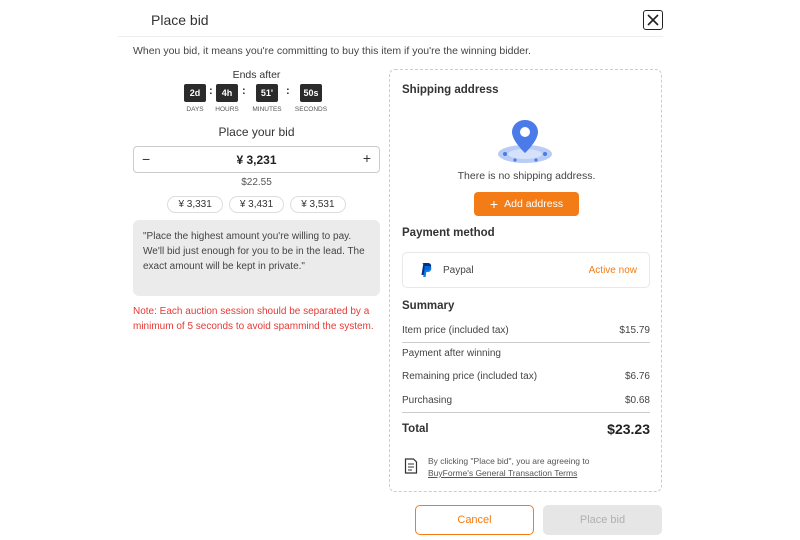  I want to click on payment-method-option: Paypal Active now, so click(526, 270).